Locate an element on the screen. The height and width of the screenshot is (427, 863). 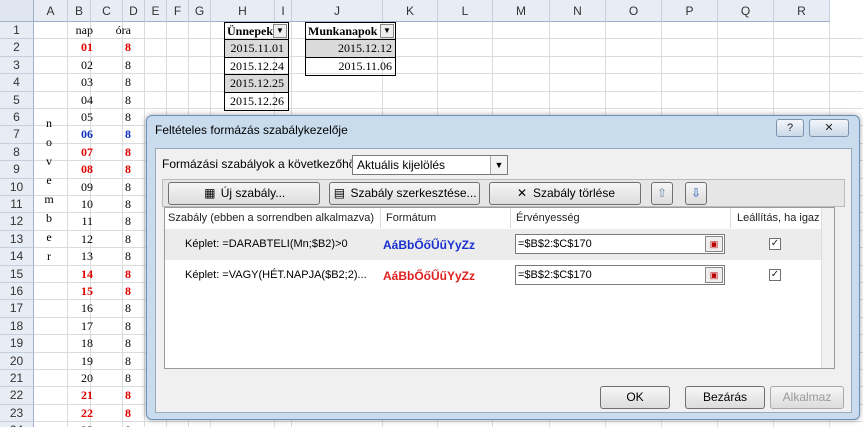
help-button: ? is located at coordinates (790, 128).